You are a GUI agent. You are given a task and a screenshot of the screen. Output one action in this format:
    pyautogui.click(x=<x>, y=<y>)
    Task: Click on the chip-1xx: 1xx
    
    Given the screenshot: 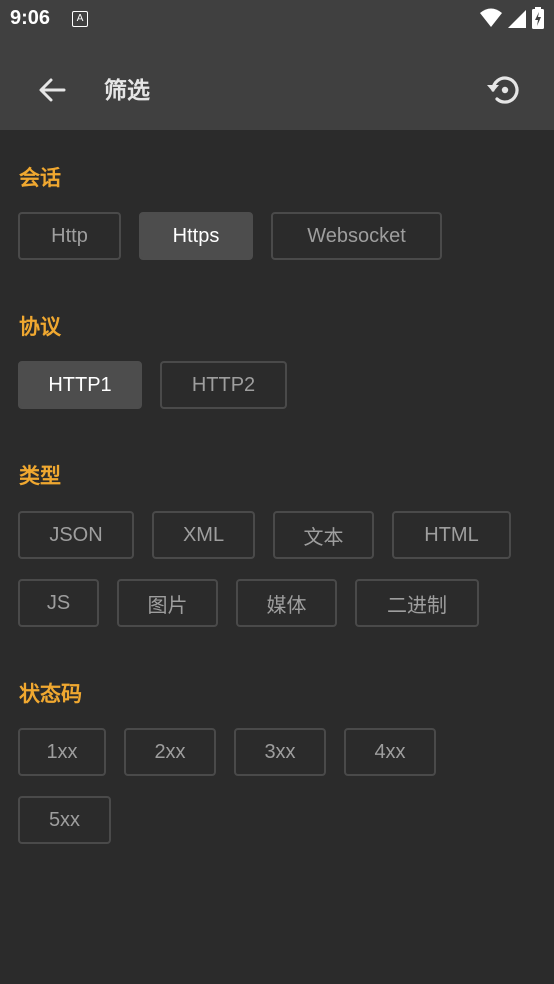 What is the action you would take?
    pyautogui.click(x=62, y=752)
    